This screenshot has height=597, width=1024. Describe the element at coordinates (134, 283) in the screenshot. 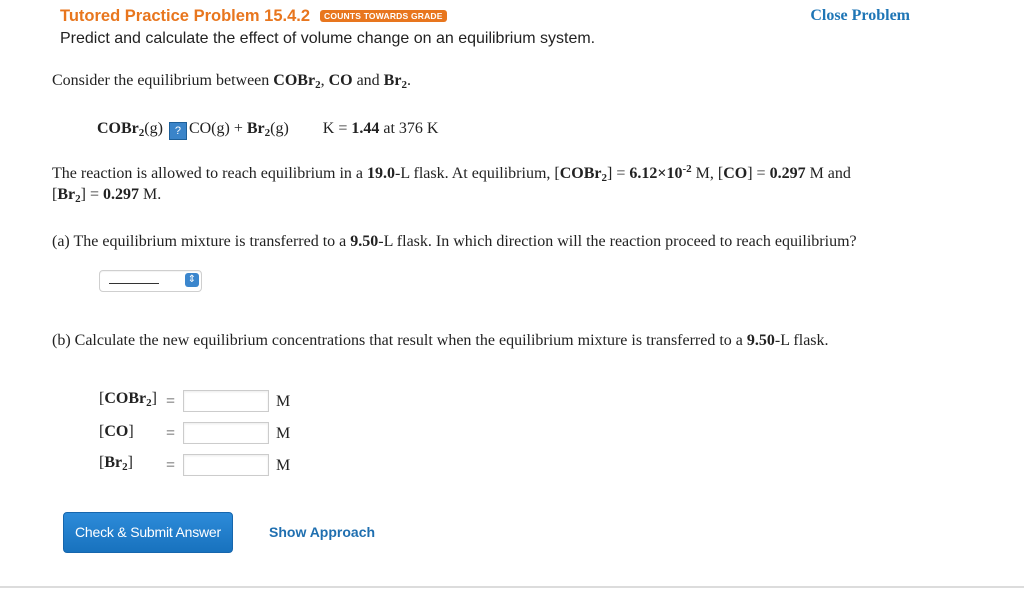

I see `select-blank-line` at that location.